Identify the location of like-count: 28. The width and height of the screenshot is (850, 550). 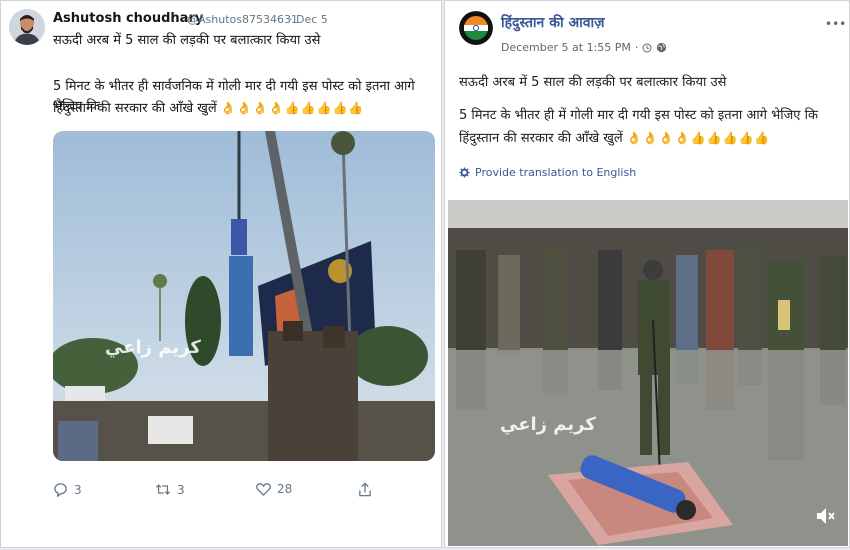
(285, 489).